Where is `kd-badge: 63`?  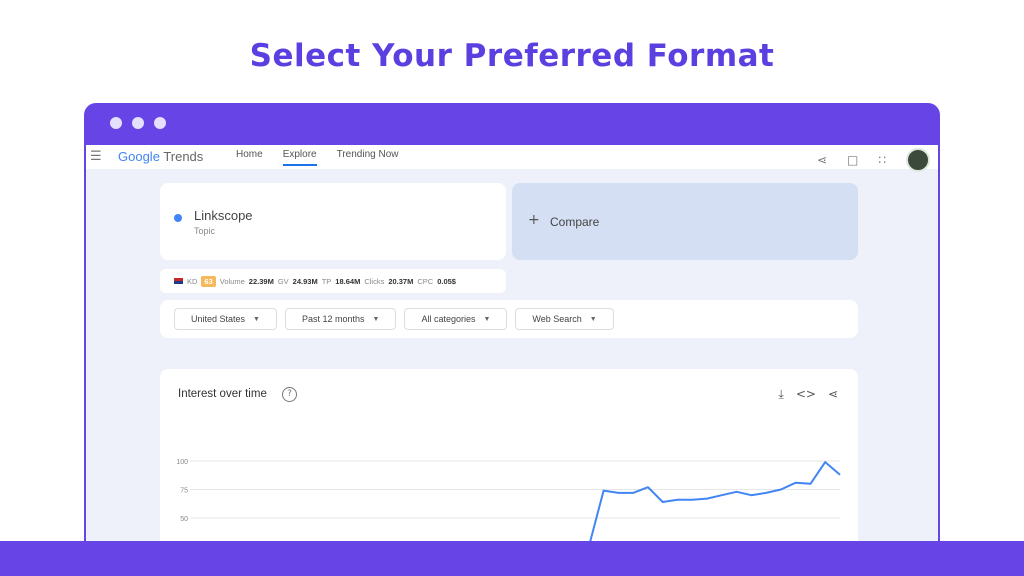
kd-badge: 63 is located at coordinates (208, 281).